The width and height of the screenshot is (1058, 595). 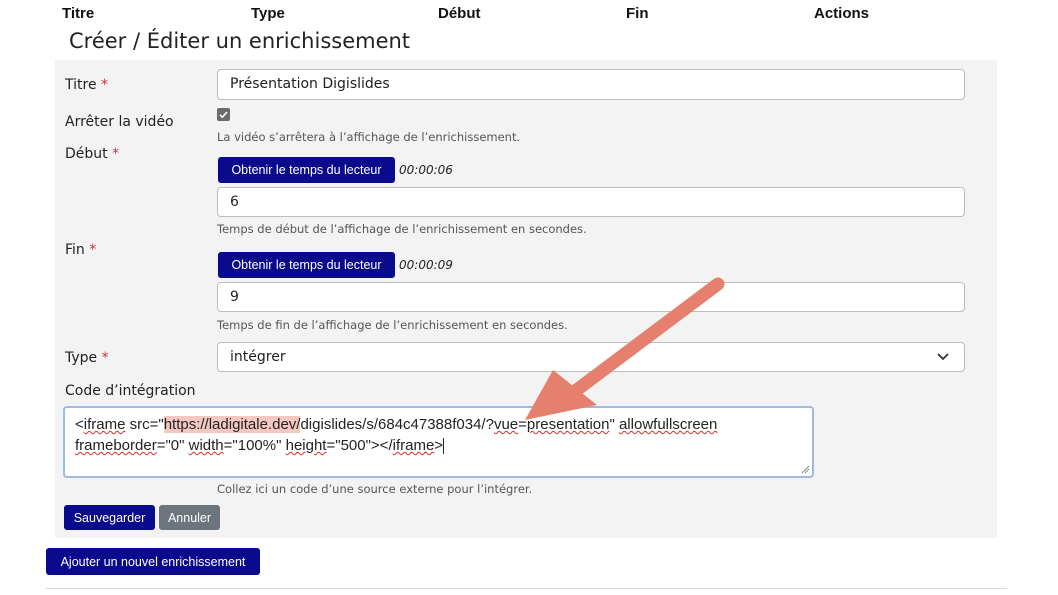 What do you see at coordinates (75, 250) in the screenshot?
I see `end-label-text: Fin` at bounding box center [75, 250].